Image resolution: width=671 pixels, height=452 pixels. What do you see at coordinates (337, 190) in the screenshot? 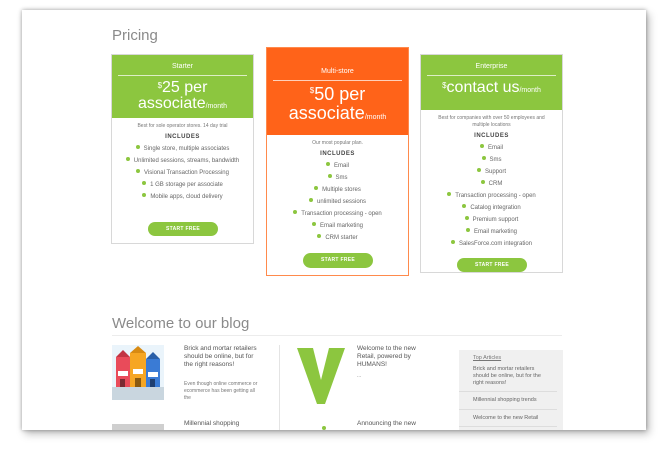
I see `feature-item: Multiple stores` at bounding box center [337, 190].